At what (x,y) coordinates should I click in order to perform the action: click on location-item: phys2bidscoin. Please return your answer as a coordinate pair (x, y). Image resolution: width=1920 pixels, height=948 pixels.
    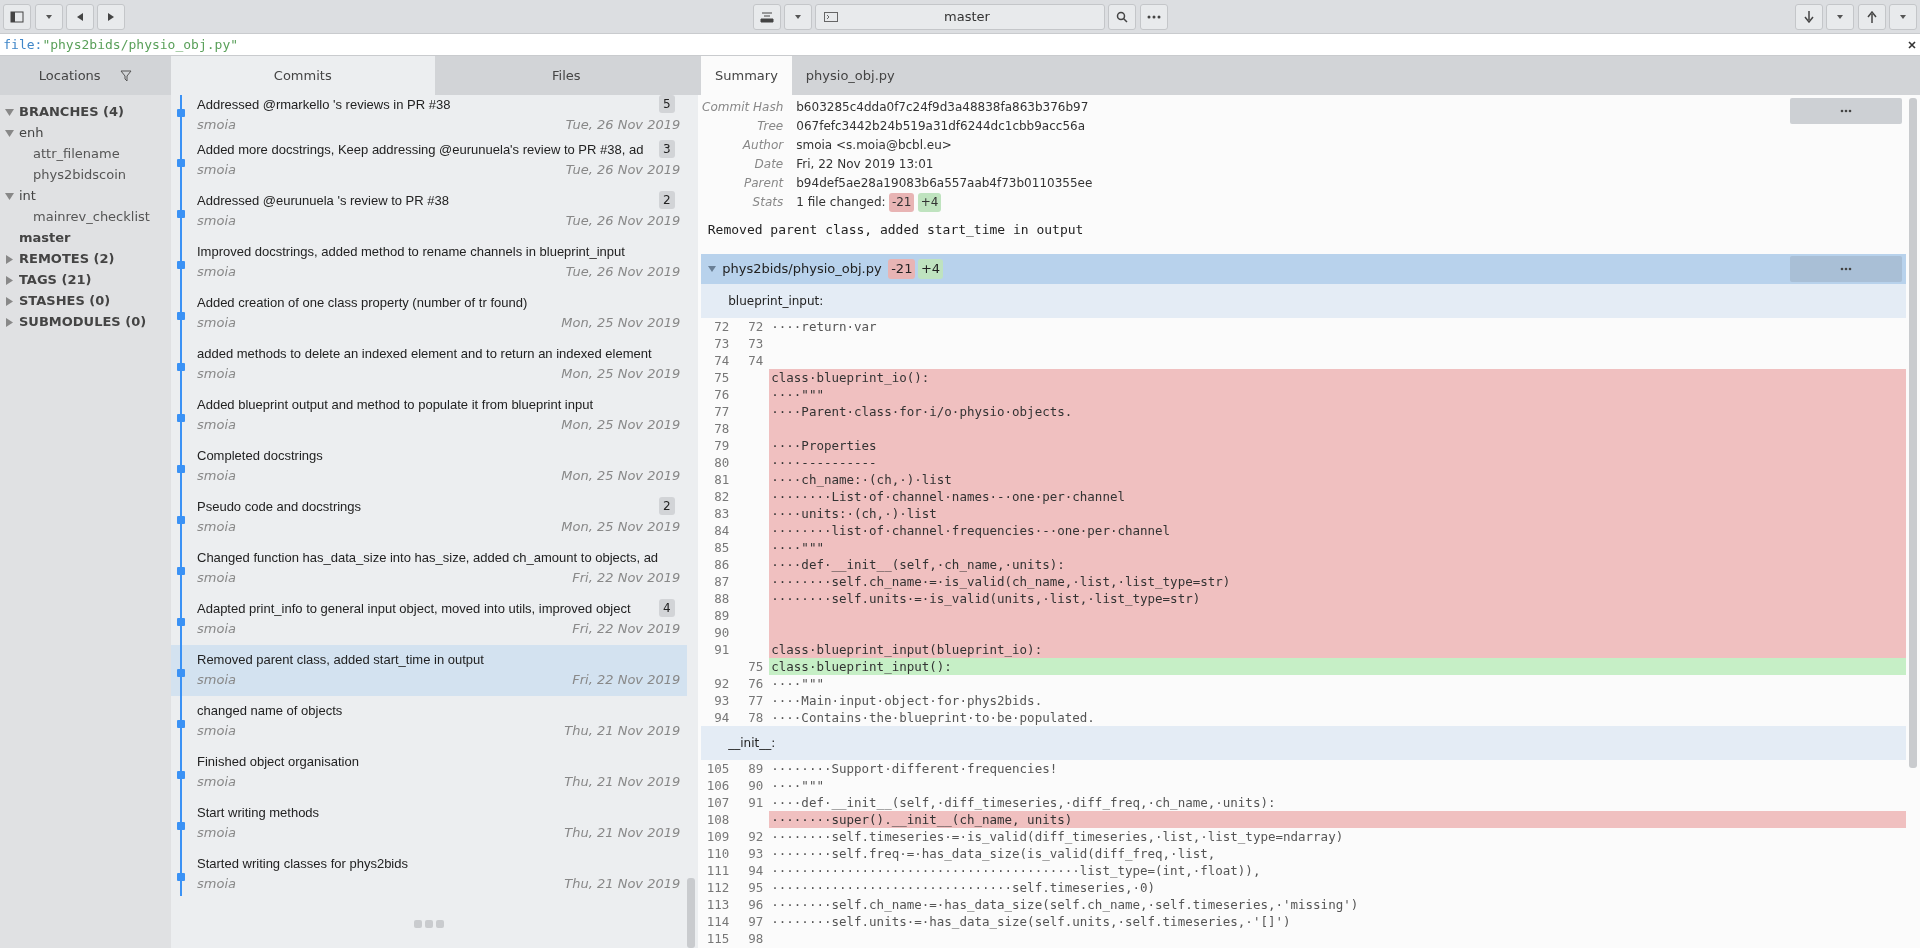
    Looking at the image, I should click on (85, 175).